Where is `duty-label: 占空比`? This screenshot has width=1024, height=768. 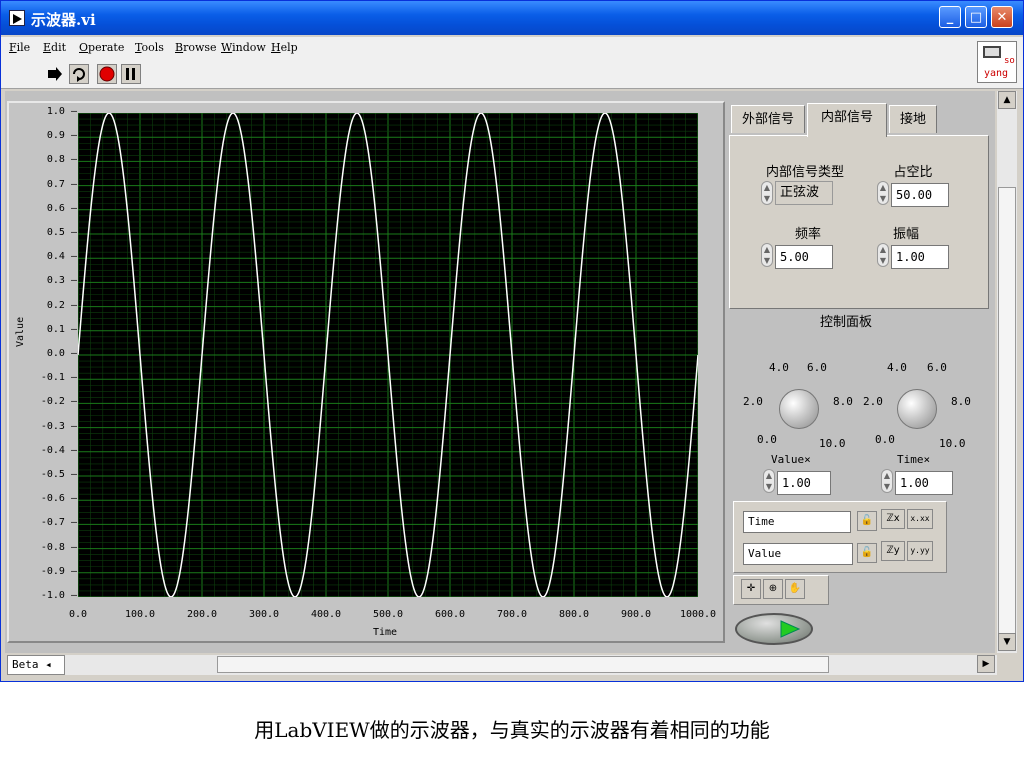 duty-label: 占空比 is located at coordinates (913, 172).